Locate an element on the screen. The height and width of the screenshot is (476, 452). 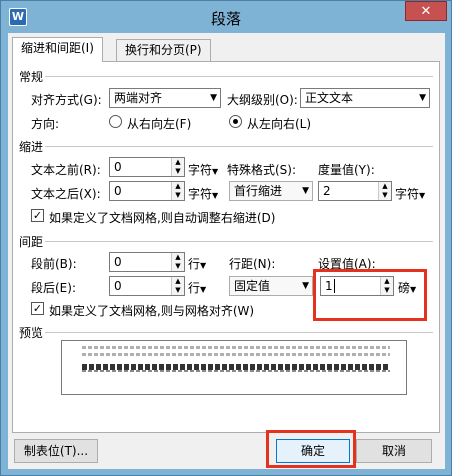
line-spacing-select: 固定值 ▼ is located at coordinates (271, 286).